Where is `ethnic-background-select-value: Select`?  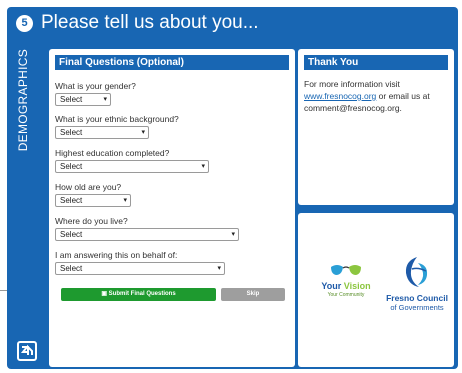
ethnic-background-select-value: Select is located at coordinates (71, 132).